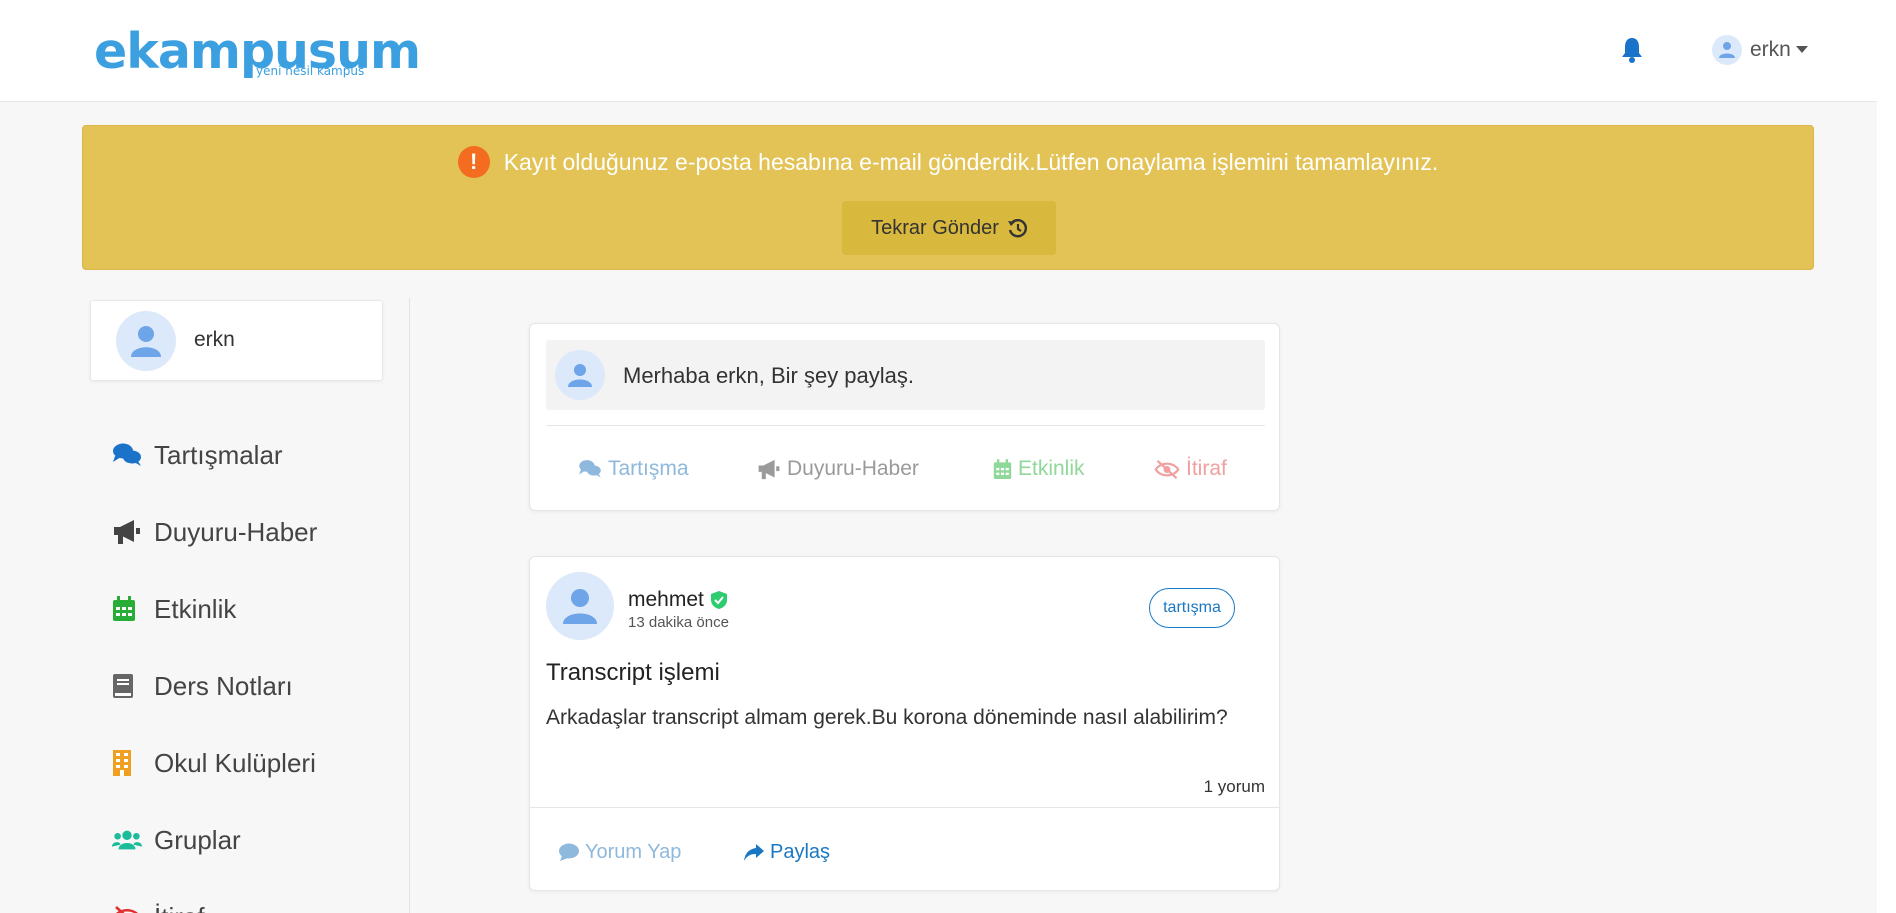  I want to click on composer-type-itiraf: İtiraf, so click(1190, 469).